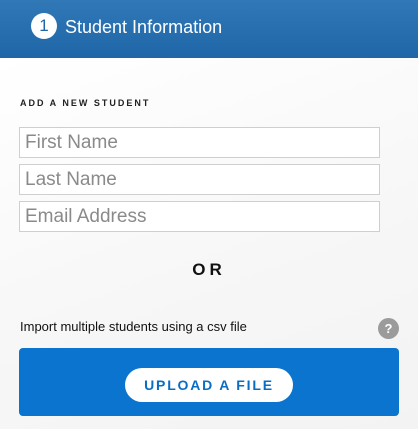  I want to click on step-header: 1 Student Information, so click(209, 29).